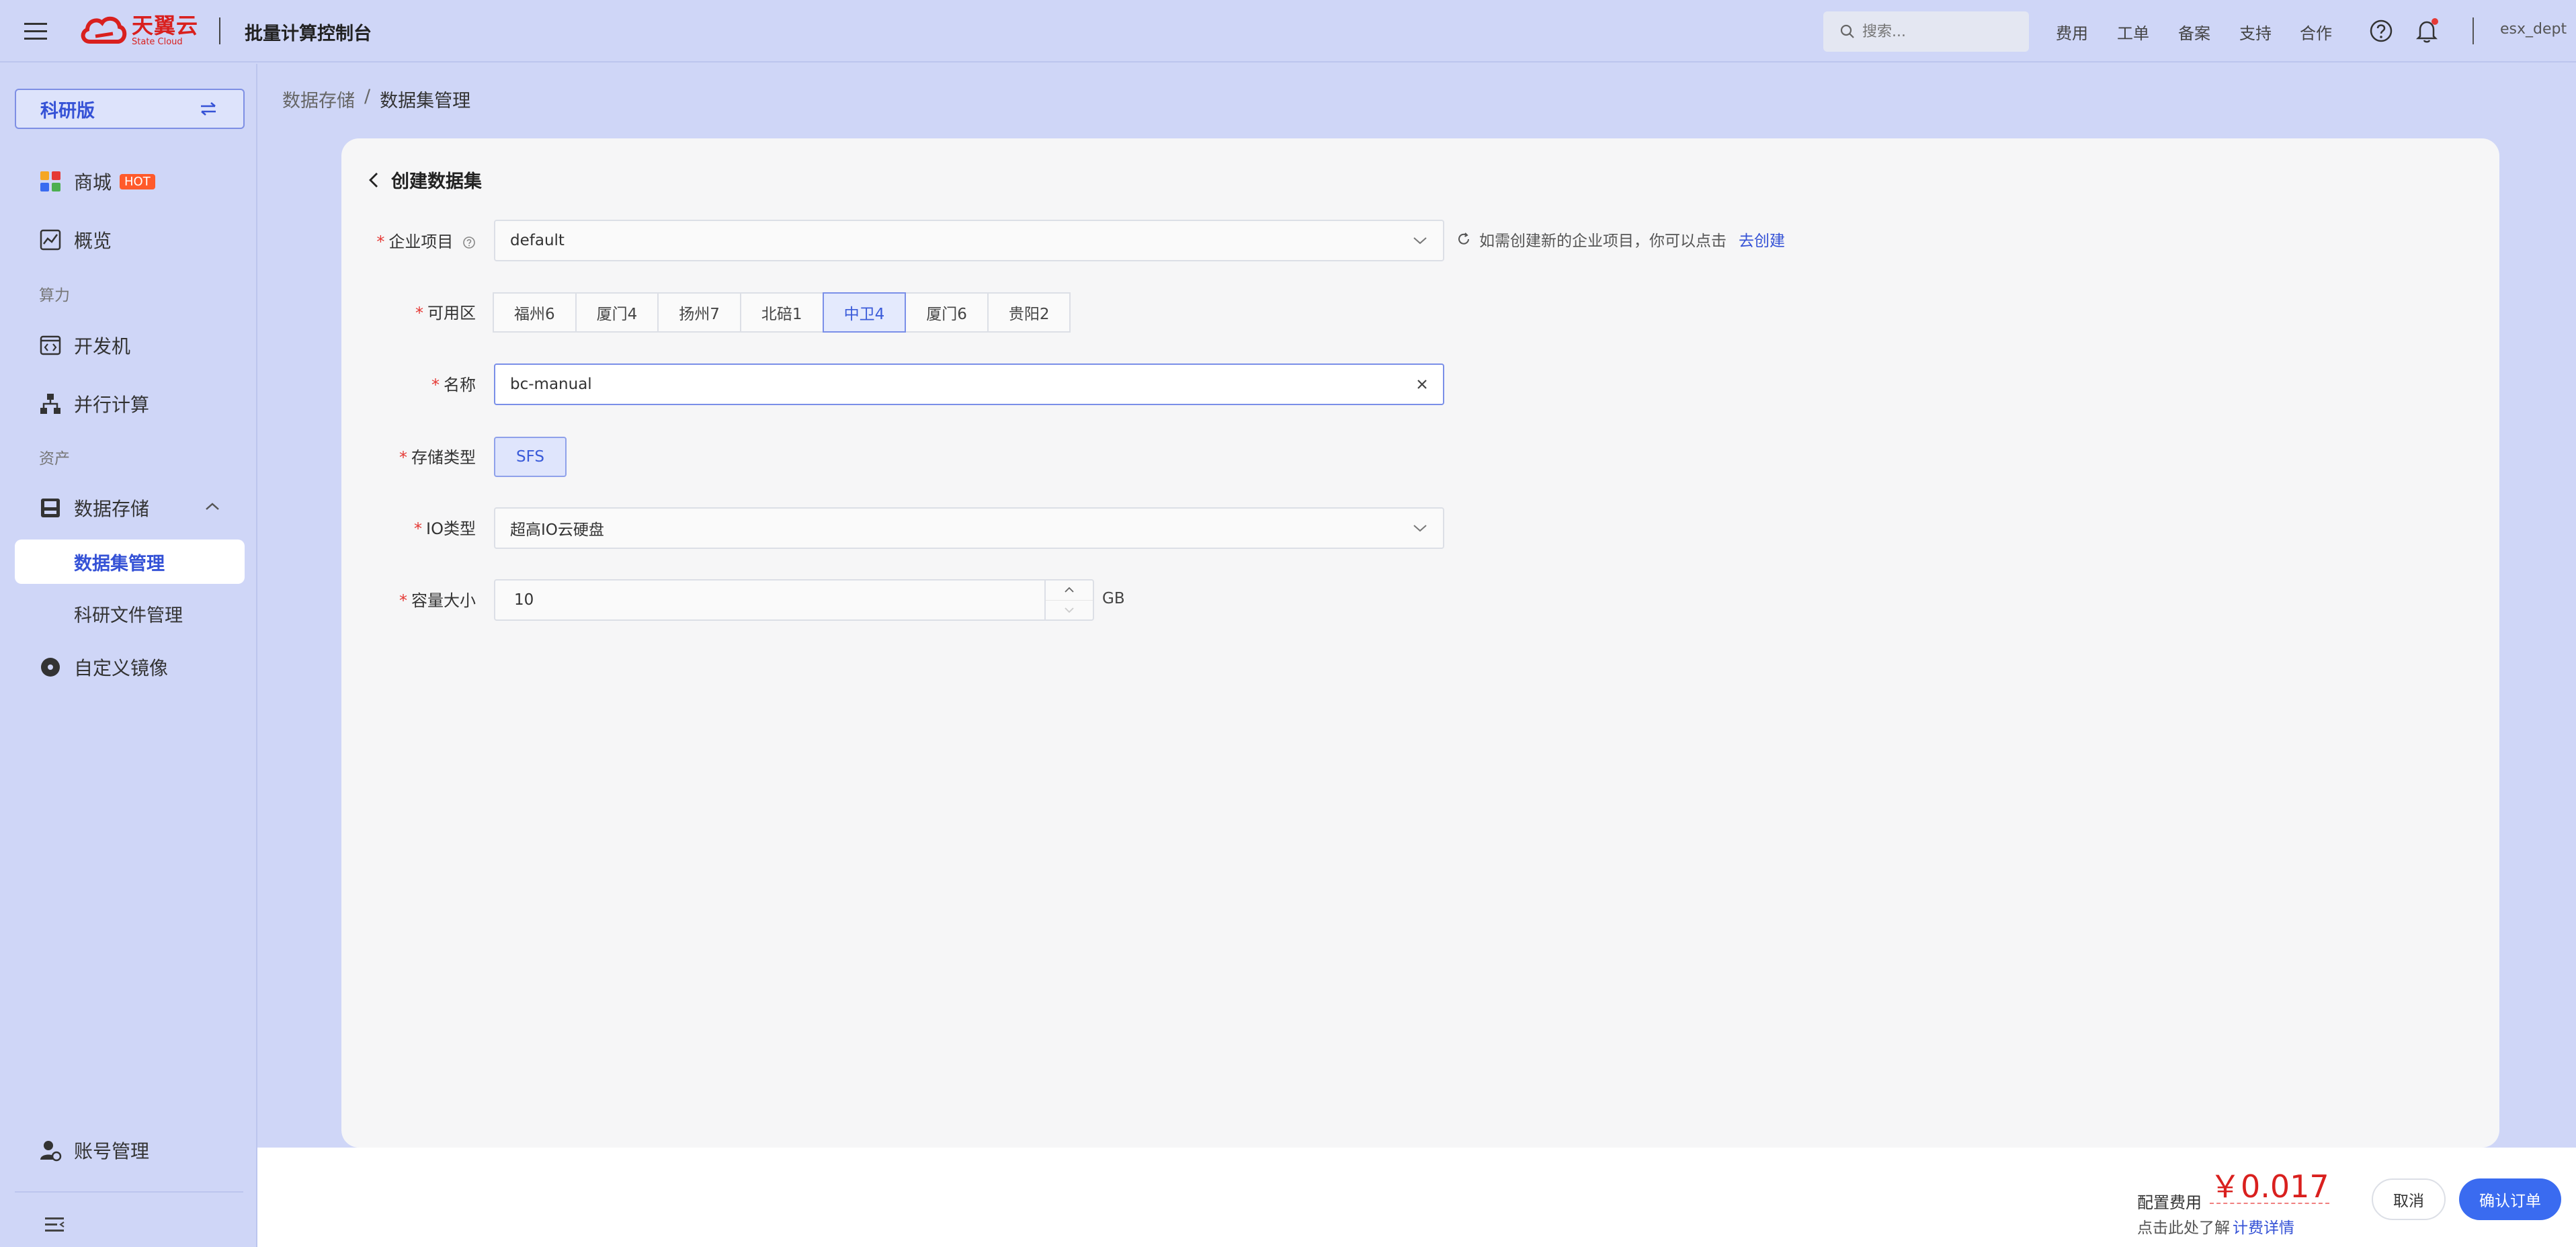 The width and height of the screenshot is (2576, 1247). I want to click on decrement-button, so click(1069, 609).